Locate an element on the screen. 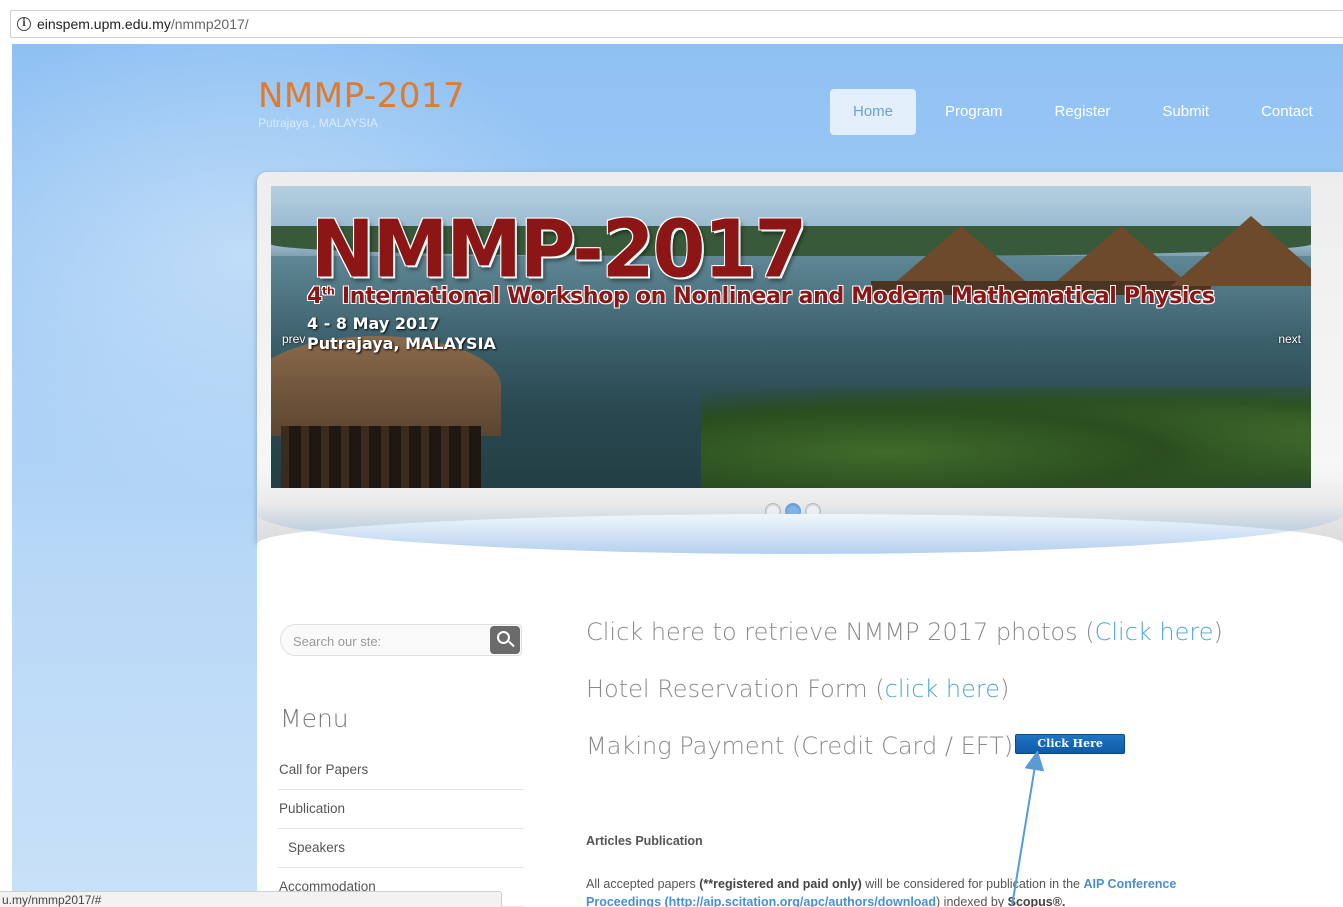 The height and width of the screenshot is (907, 1343). banner-date-location: 4 - 8 May 2017 Putrajaya, MALAYSIA is located at coordinates (401, 333).